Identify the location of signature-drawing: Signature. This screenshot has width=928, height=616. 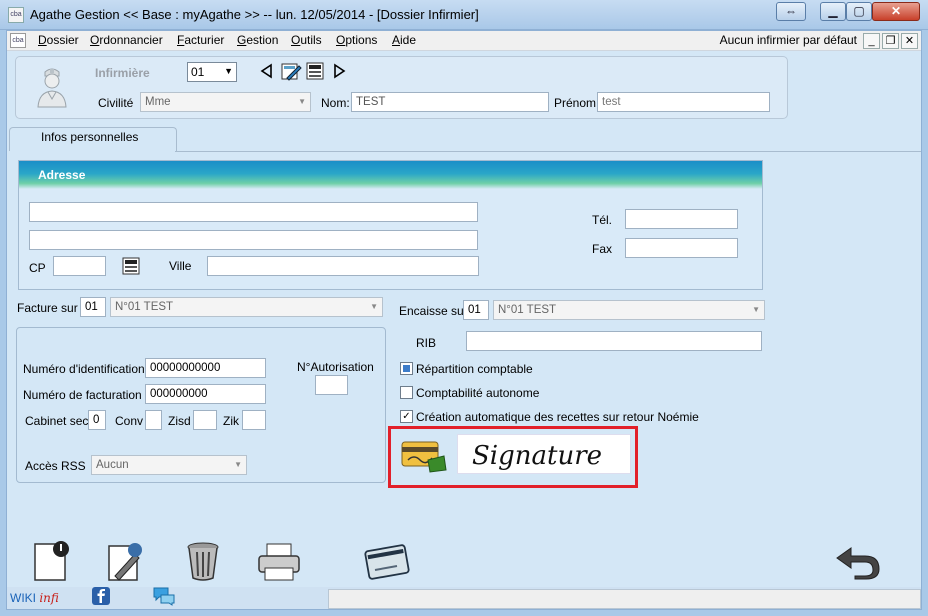
(537, 456).